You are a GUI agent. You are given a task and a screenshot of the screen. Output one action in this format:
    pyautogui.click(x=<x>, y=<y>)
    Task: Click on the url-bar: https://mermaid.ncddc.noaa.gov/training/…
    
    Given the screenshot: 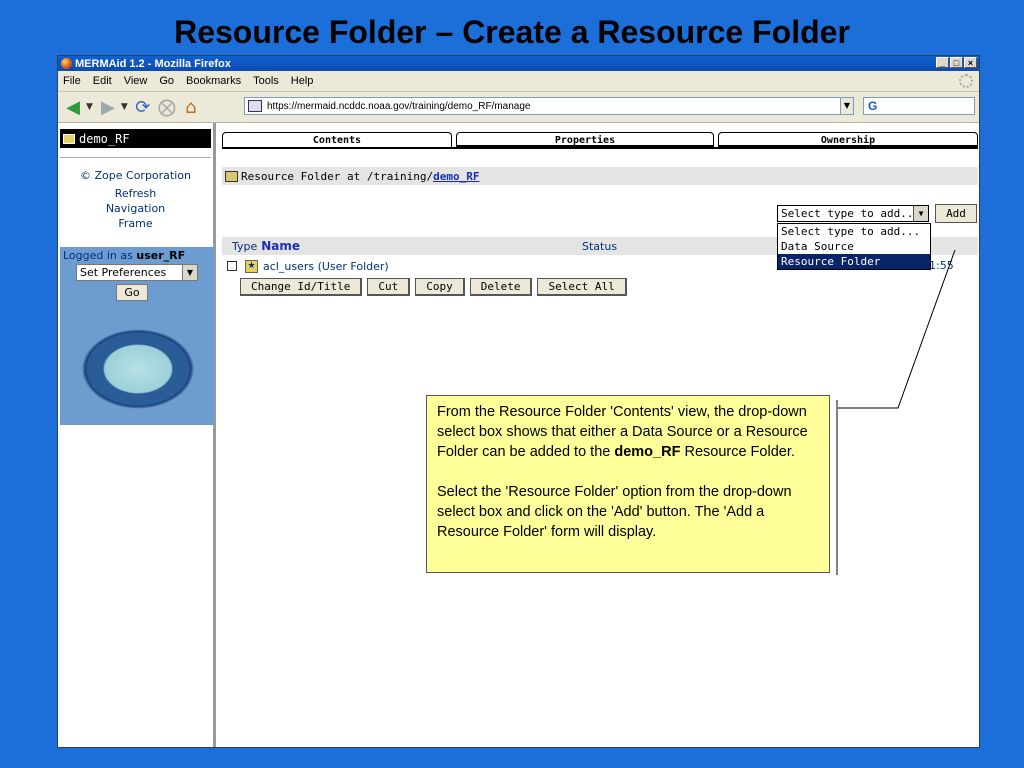 What is the action you would take?
    pyautogui.click(x=549, y=106)
    